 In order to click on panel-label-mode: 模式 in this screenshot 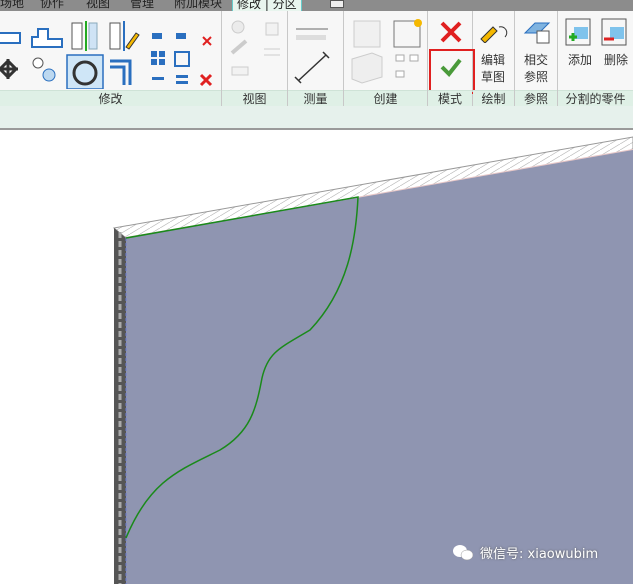, I will do `click(450, 98)`.